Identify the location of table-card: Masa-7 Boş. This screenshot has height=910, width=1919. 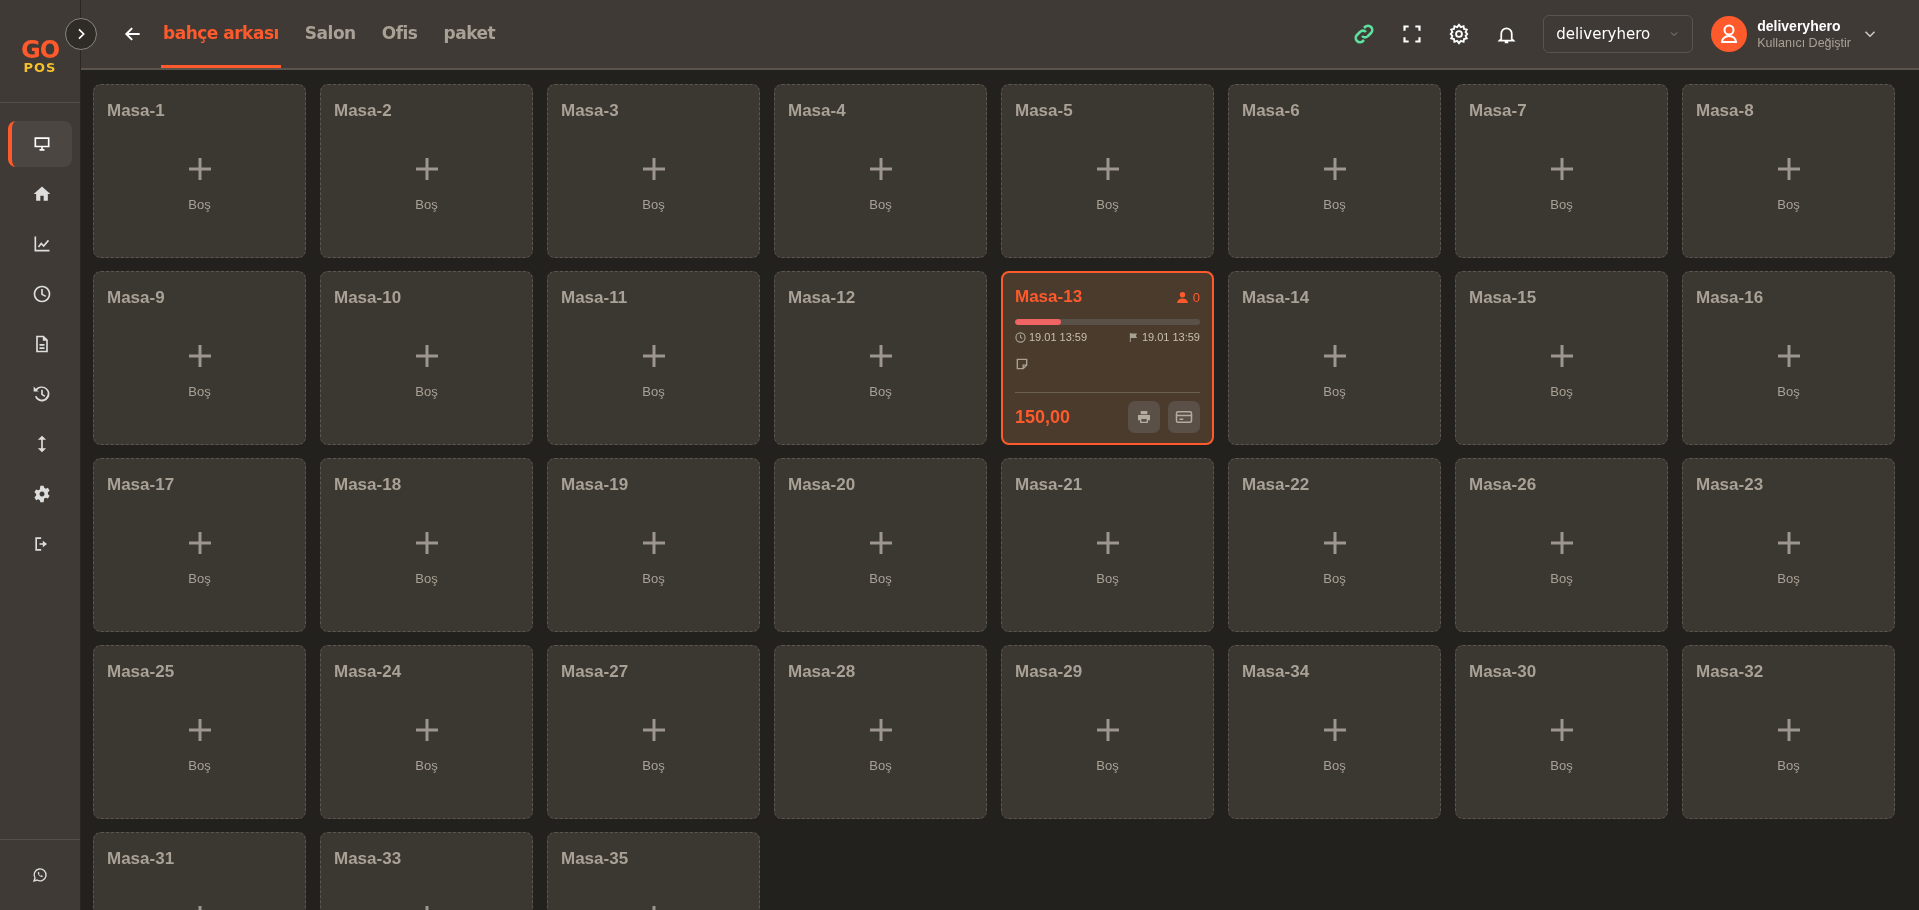
(1561, 171).